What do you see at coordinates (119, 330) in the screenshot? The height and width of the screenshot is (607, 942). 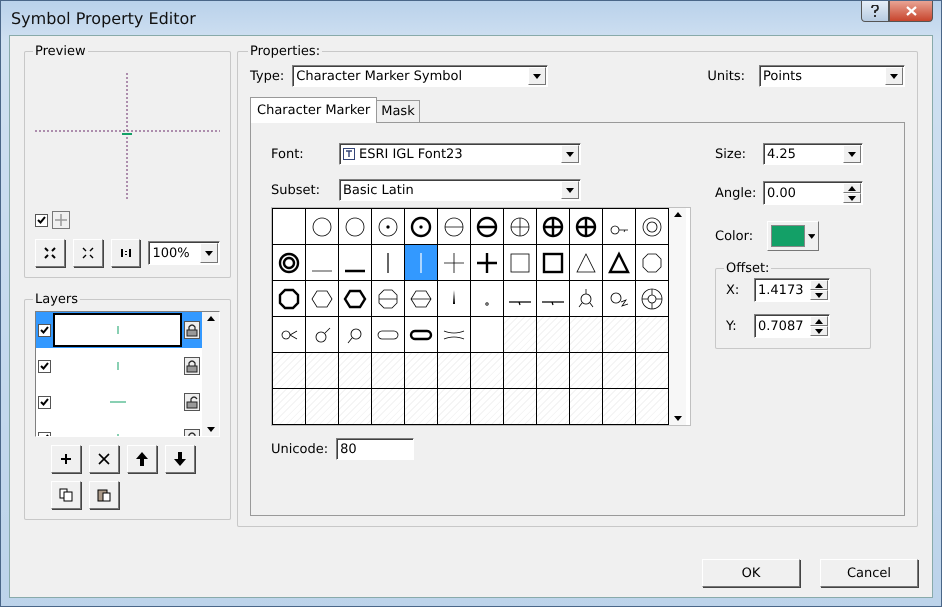 I see `layer-row` at bounding box center [119, 330].